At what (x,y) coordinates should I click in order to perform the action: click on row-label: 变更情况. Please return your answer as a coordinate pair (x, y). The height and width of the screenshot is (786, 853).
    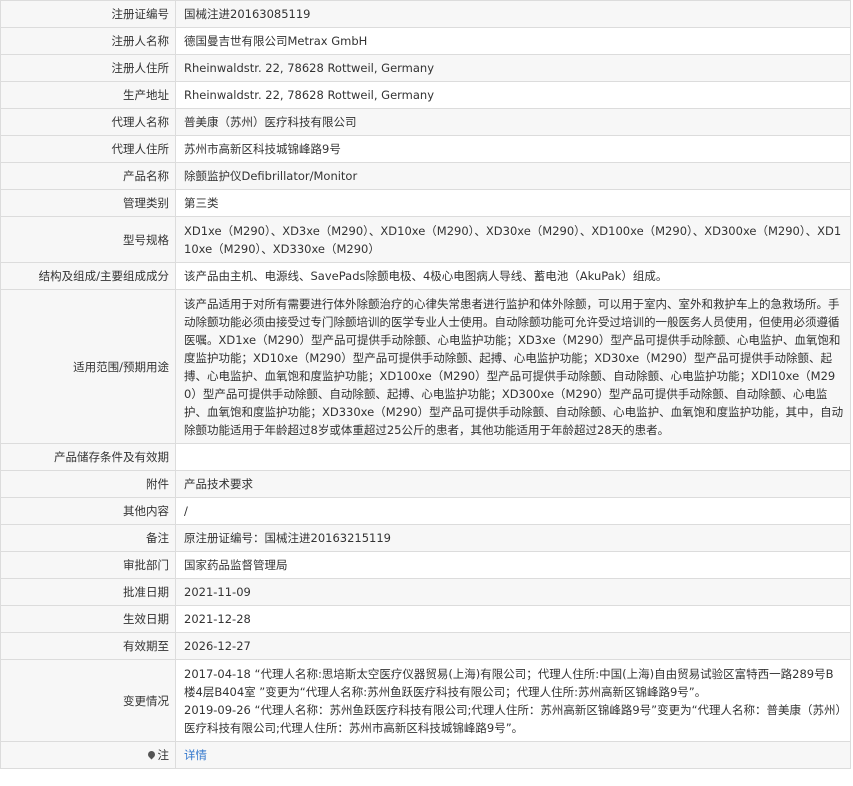
    Looking at the image, I should click on (88, 700).